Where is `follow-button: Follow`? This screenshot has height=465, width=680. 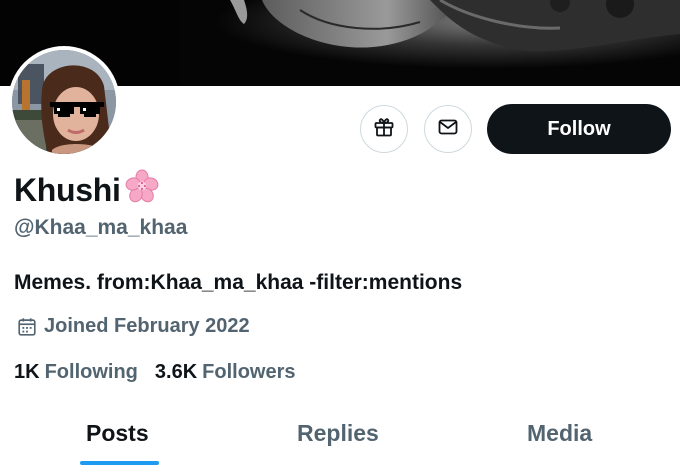 follow-button: Follow is located at coordinates (579, 129).